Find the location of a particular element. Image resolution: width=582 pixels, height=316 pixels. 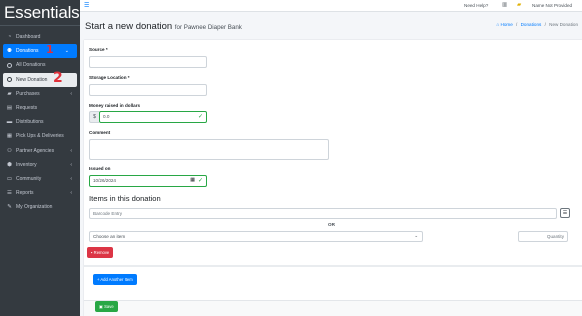

sidebar-item-label: Donations is located at coordinates (27, 51).